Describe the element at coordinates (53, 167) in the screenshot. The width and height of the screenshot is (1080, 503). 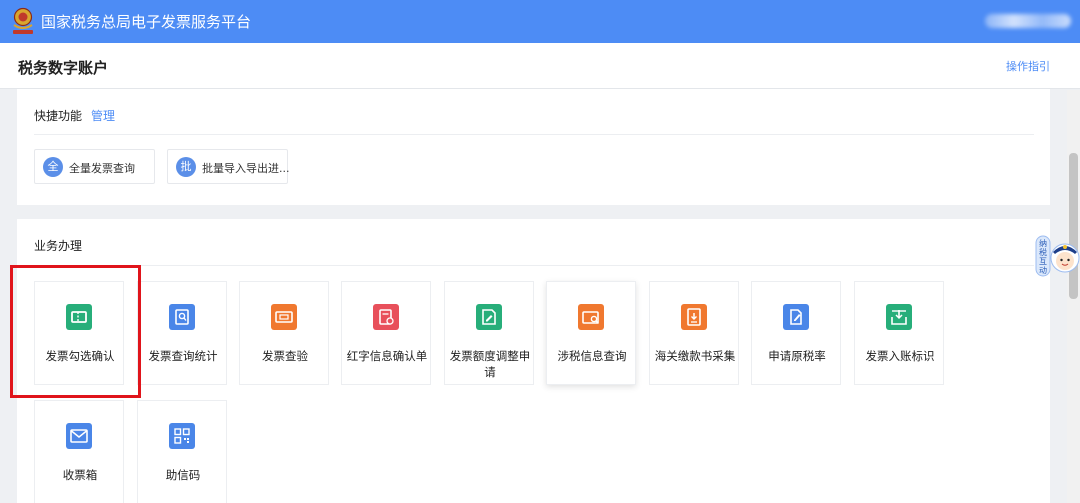
I see `quick-badge: 全` at that location.